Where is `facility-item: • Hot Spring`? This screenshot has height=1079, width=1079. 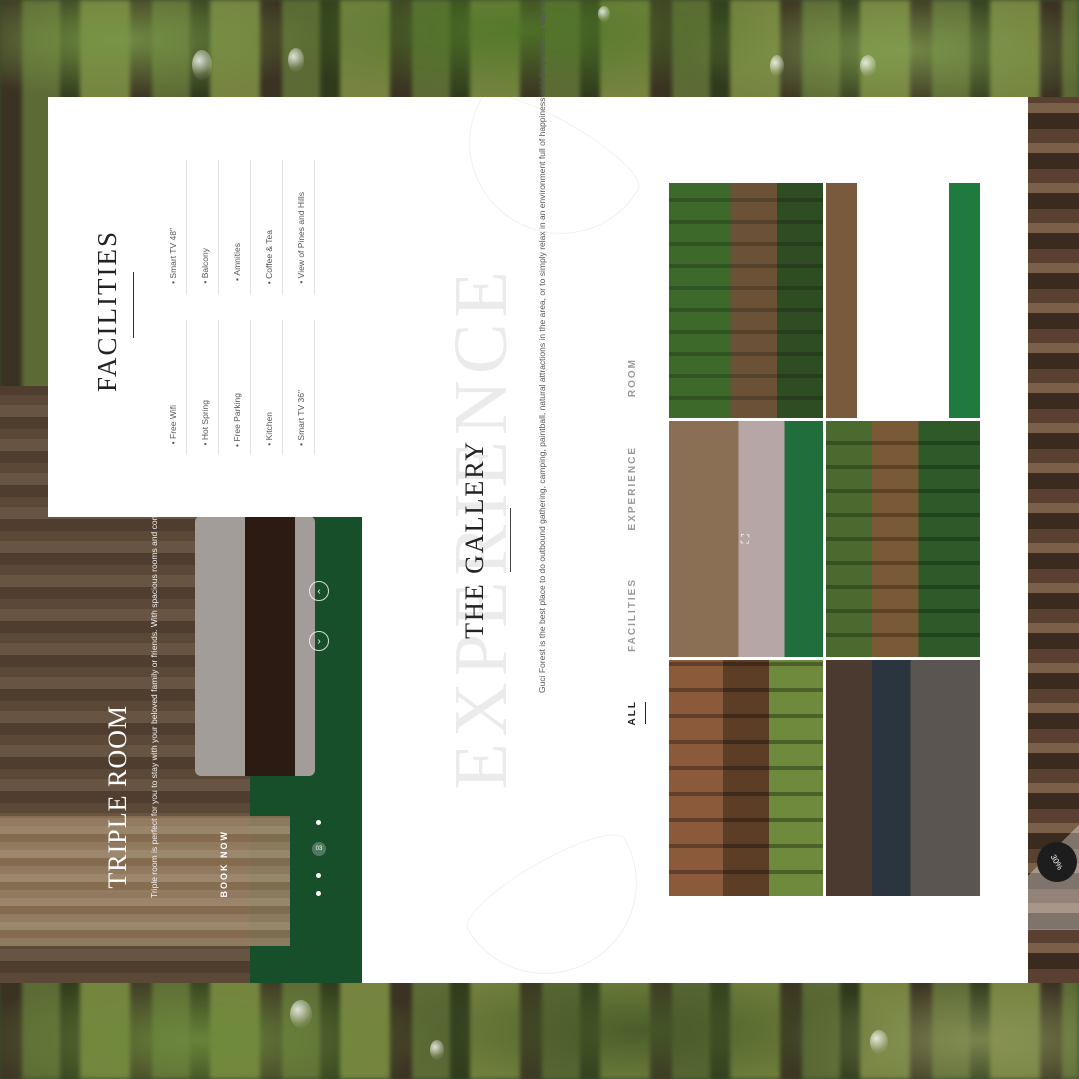
facility-item: • Hot Spring is located at coordinates (205, 423).